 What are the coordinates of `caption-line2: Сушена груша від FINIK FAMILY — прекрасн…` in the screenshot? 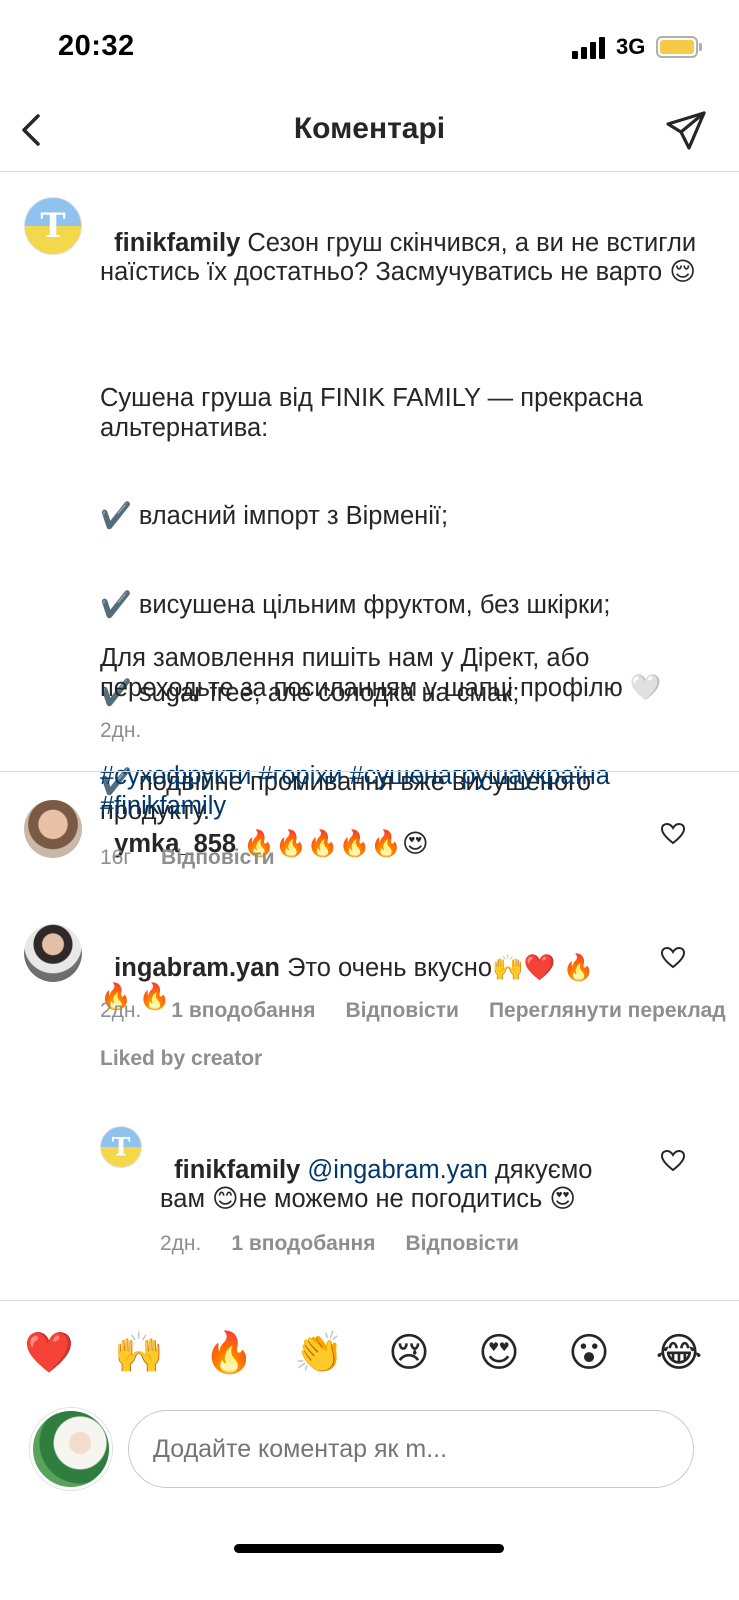 It's located at (375, 413).